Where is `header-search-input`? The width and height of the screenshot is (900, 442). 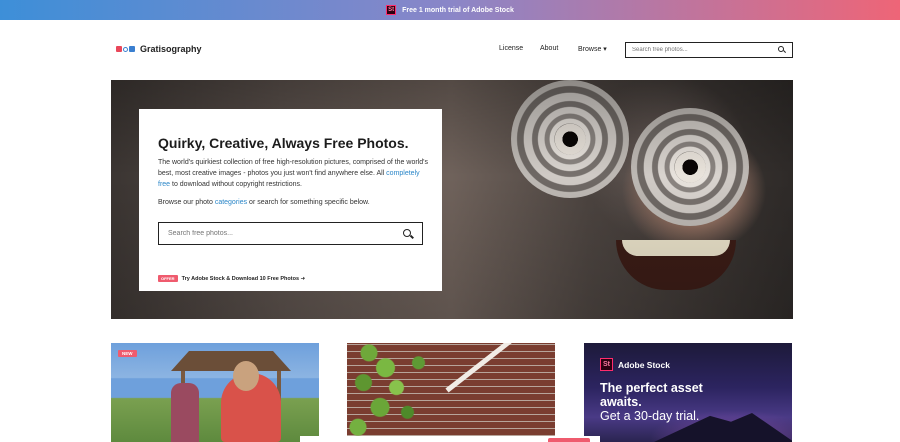
header-search-input is located at coordinates (702, 50).